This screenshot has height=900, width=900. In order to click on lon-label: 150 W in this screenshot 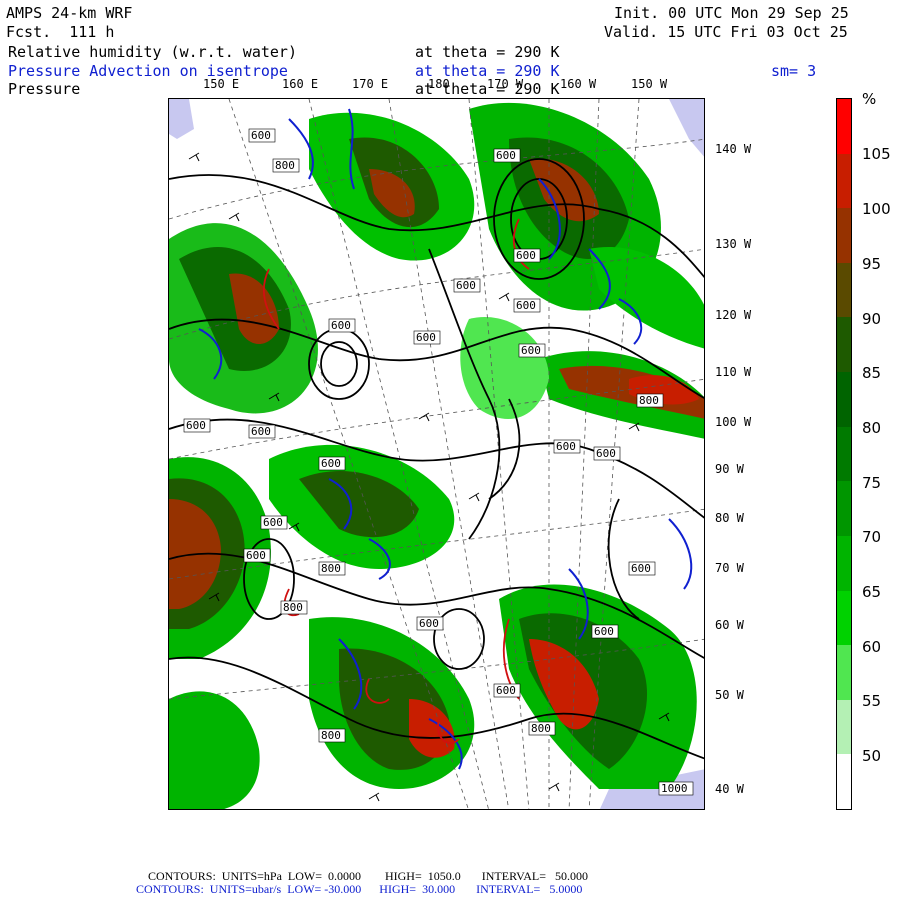, I will do `click(649, 84)`.